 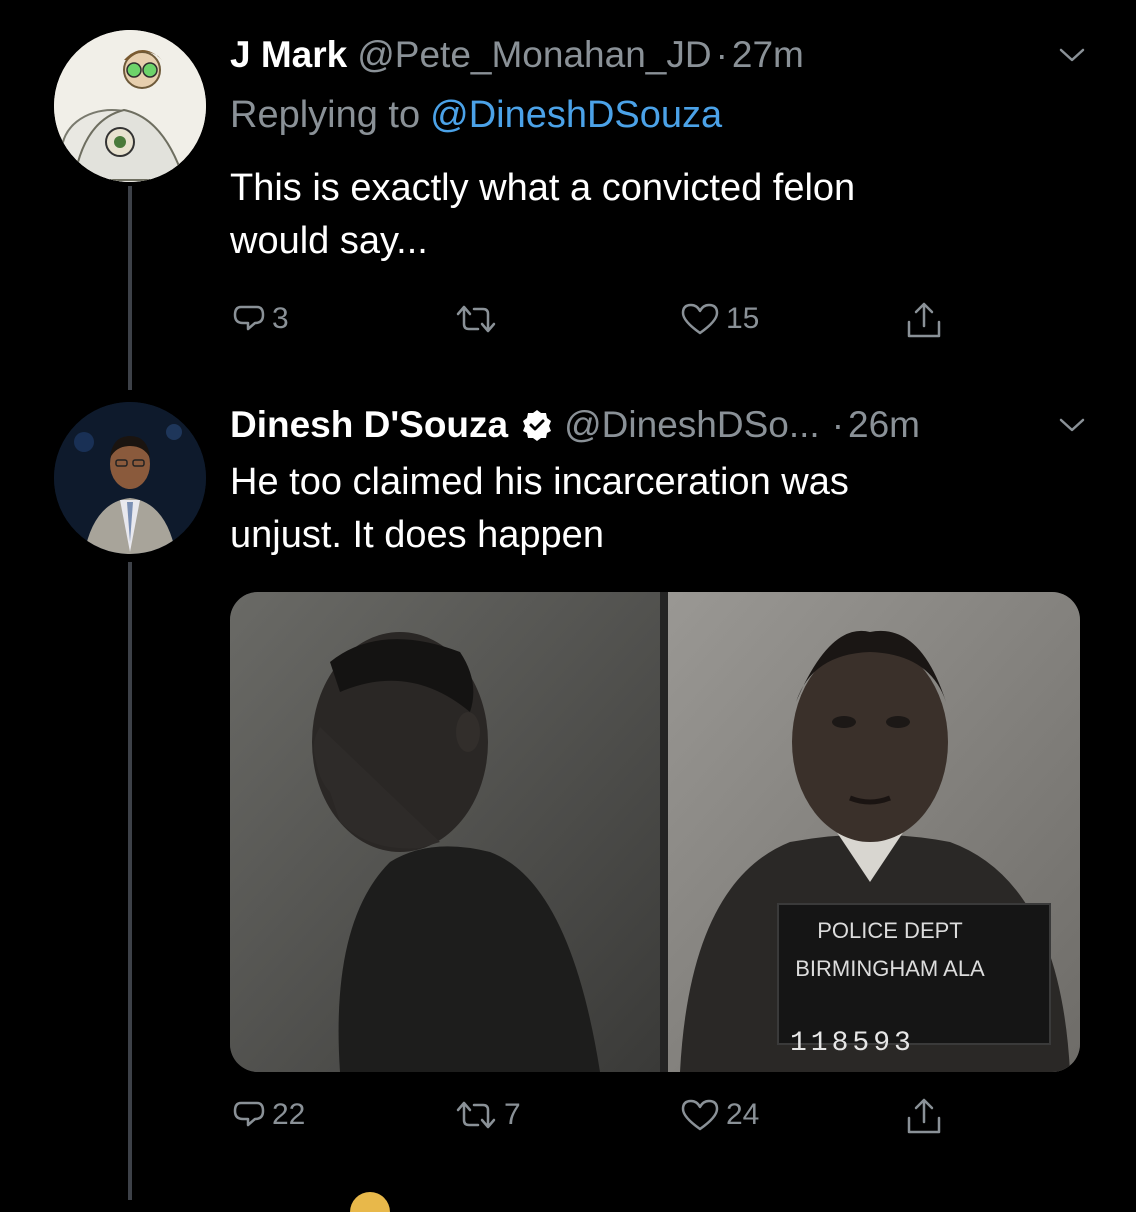 I want to click on placard-line-2: BIRMINGHAM ALA, so click(x=890, y=968).